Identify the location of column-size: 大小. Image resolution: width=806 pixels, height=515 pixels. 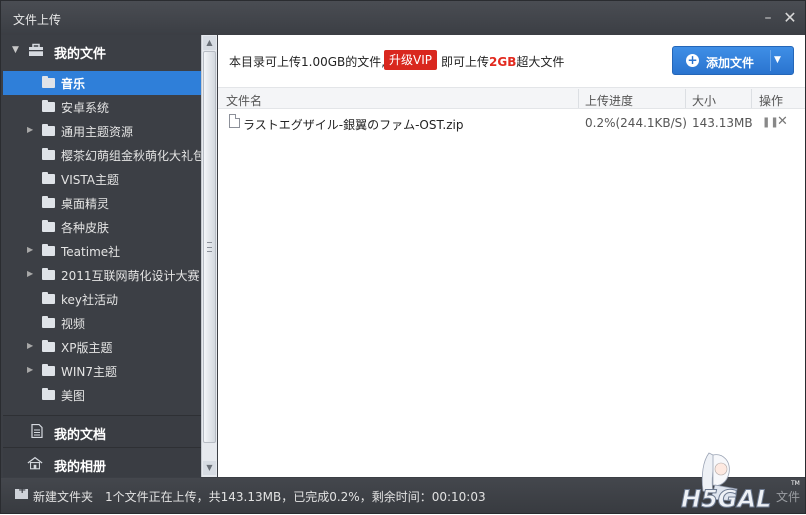
(704, 100).